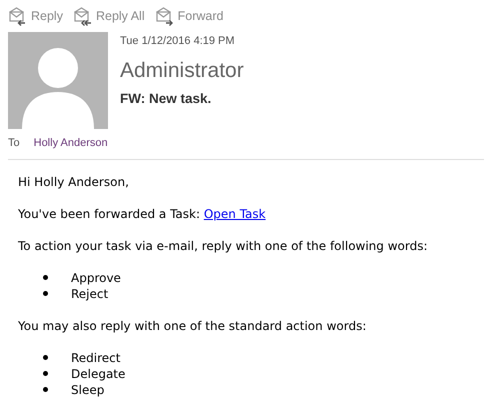 Image resolution: width=492 pixels, height=415 pixels. Describe the element at coordinates (223, 246) in the screenshot. I see `paragraph: To action your task via e-mail, reply with one of the following words:` at that location.